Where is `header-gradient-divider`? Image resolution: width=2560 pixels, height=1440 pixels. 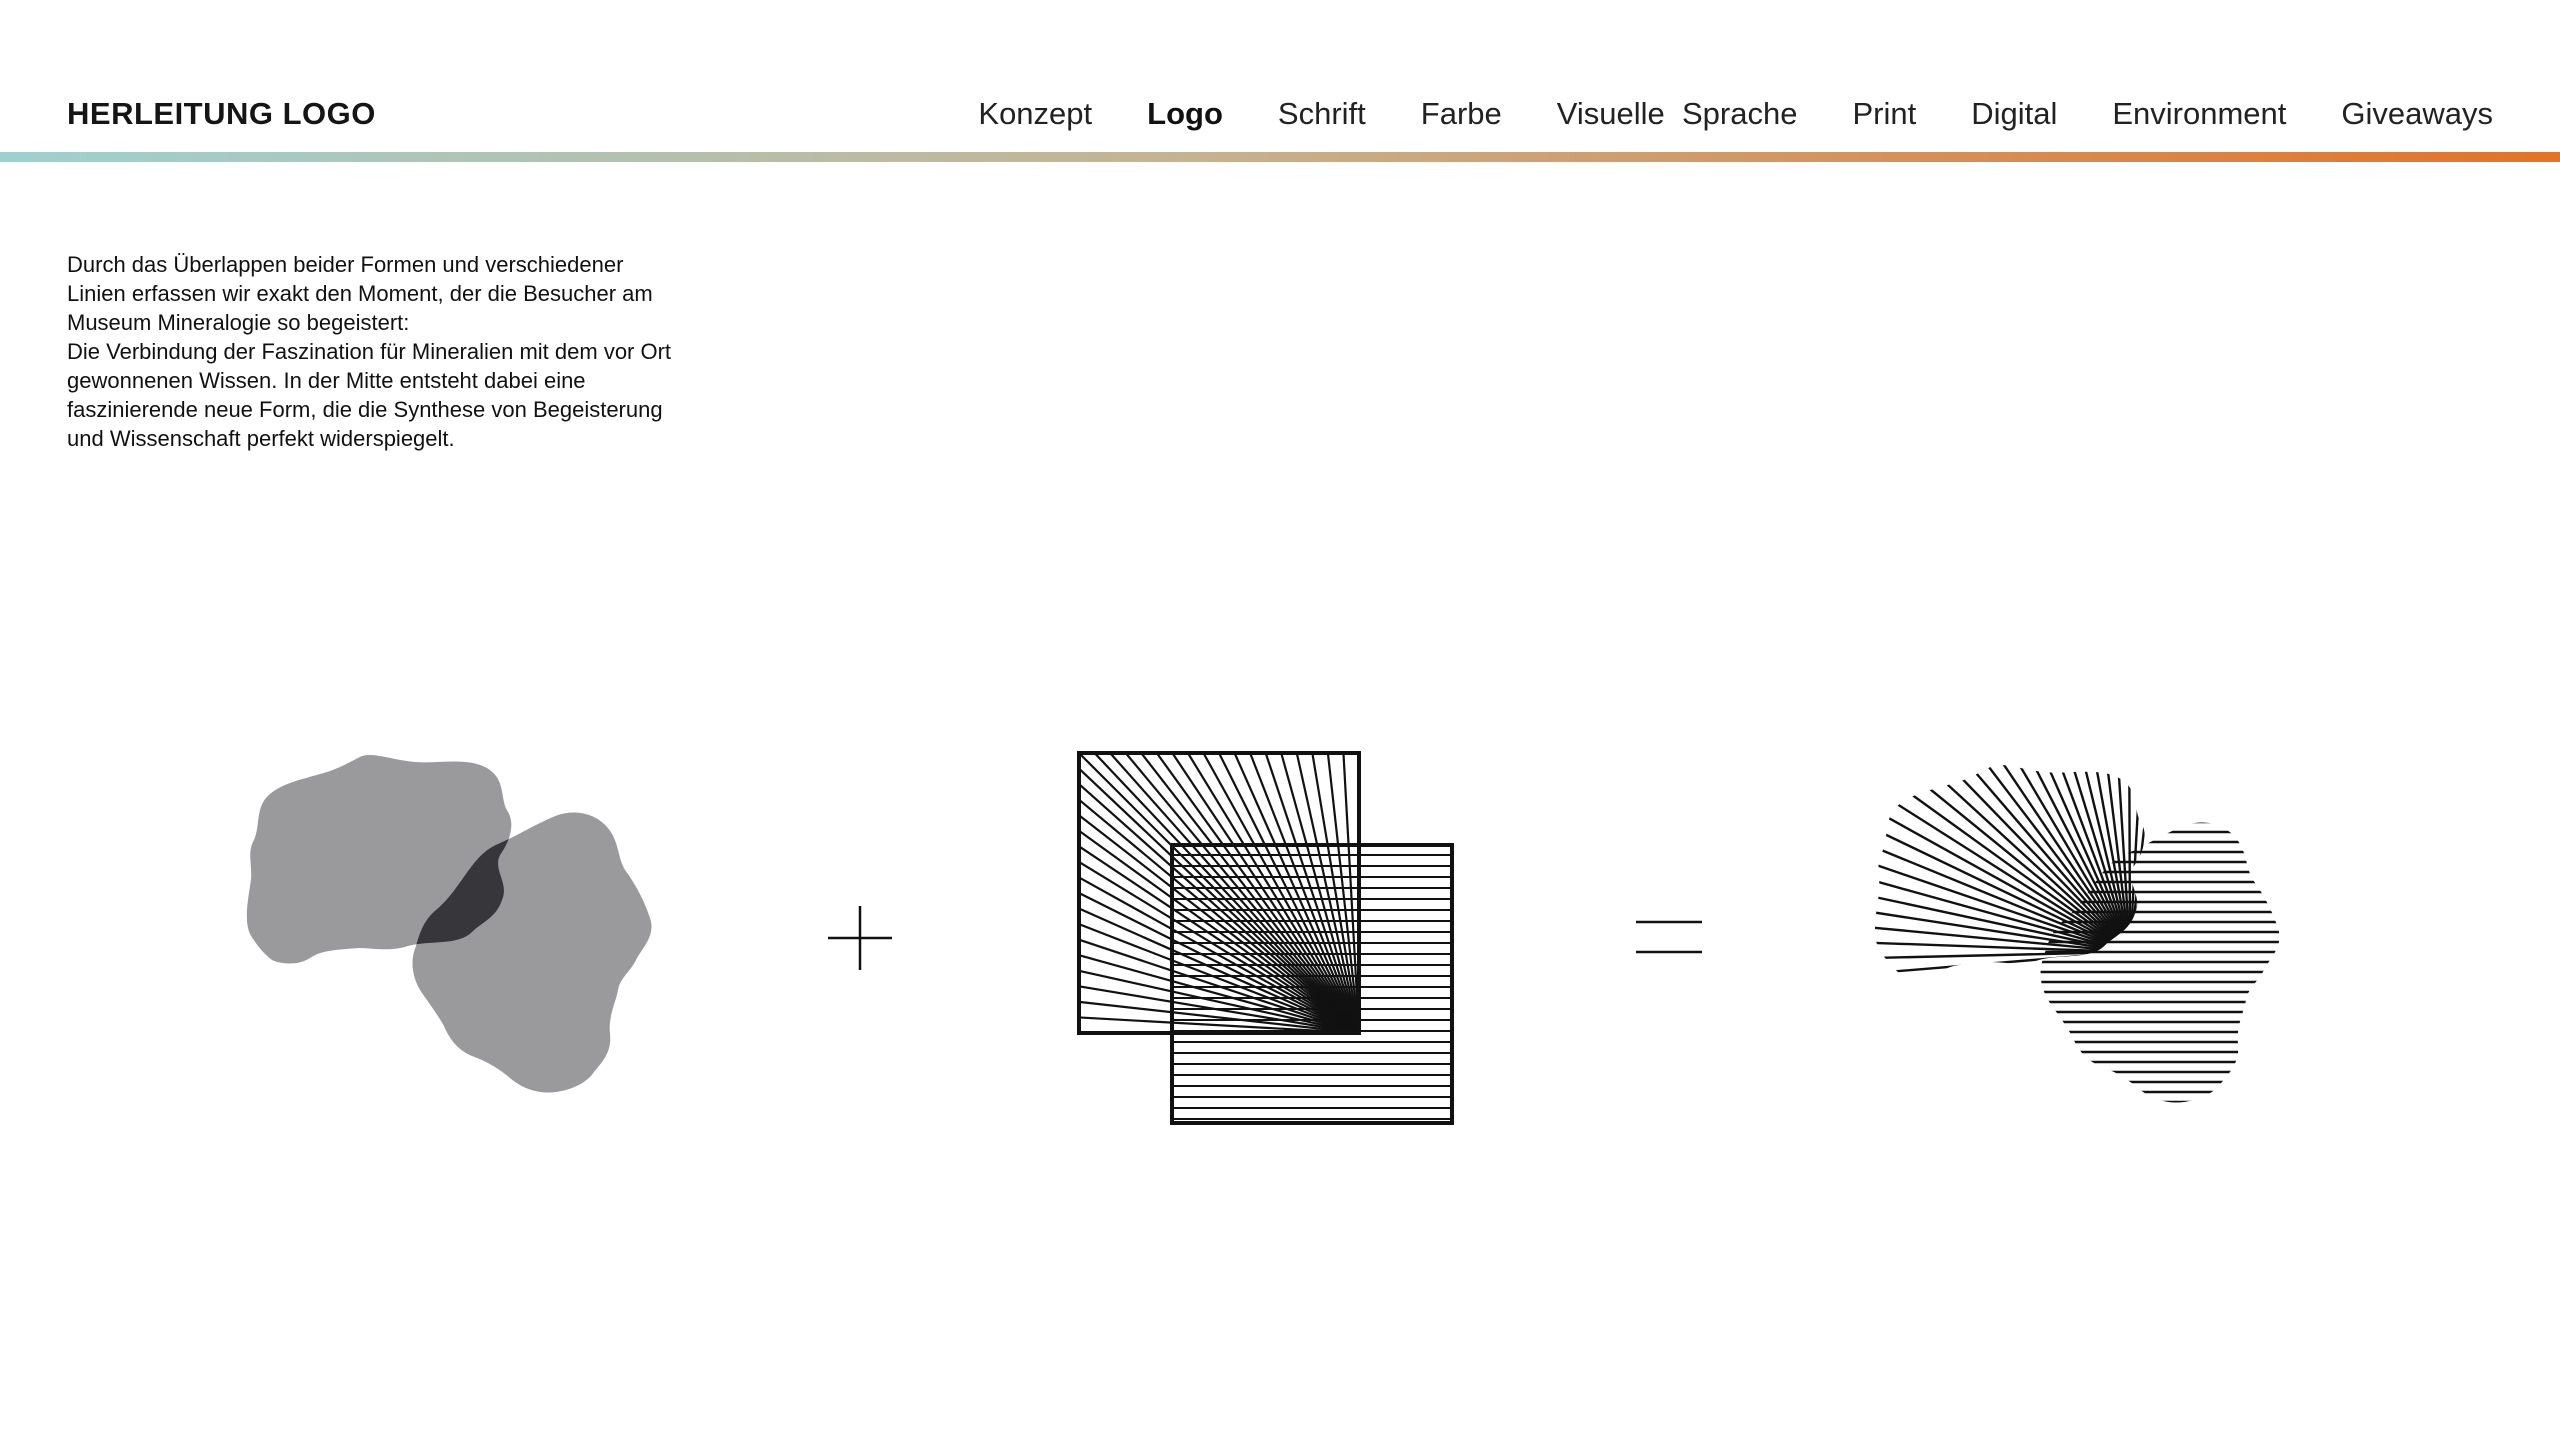
header-gradient-divider is located at coordinates (1280, 157).